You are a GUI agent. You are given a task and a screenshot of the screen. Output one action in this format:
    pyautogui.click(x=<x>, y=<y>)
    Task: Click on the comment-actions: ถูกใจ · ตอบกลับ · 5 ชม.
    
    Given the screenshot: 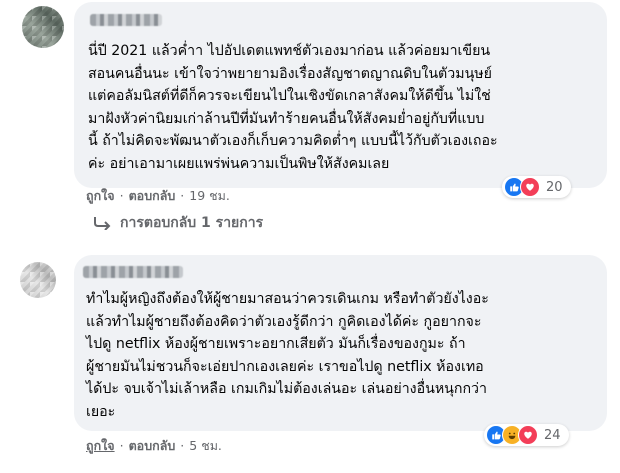 What is the action you would take?
    pyautogui.click(x=154, y=446)
    